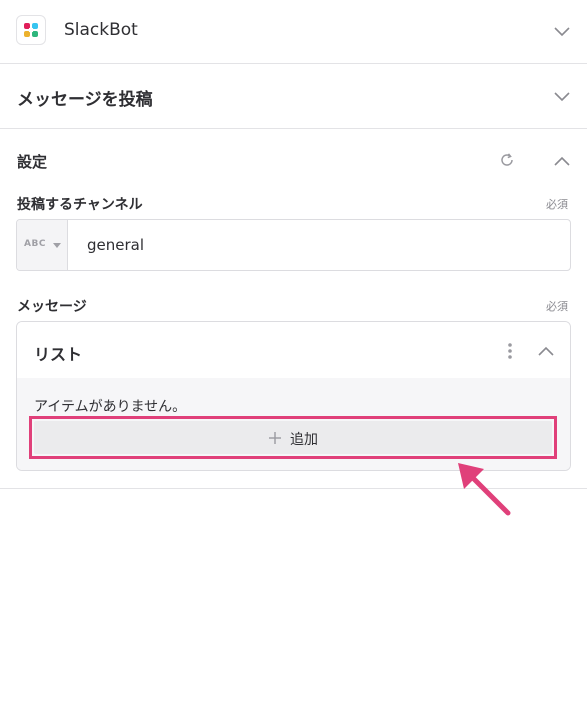 This screenshot has width=587, height=715. What do you see at coordinates (293, 96) in the screenshot?
I see `action-section: メッセージを投稿` at bounding box center [293, 96].